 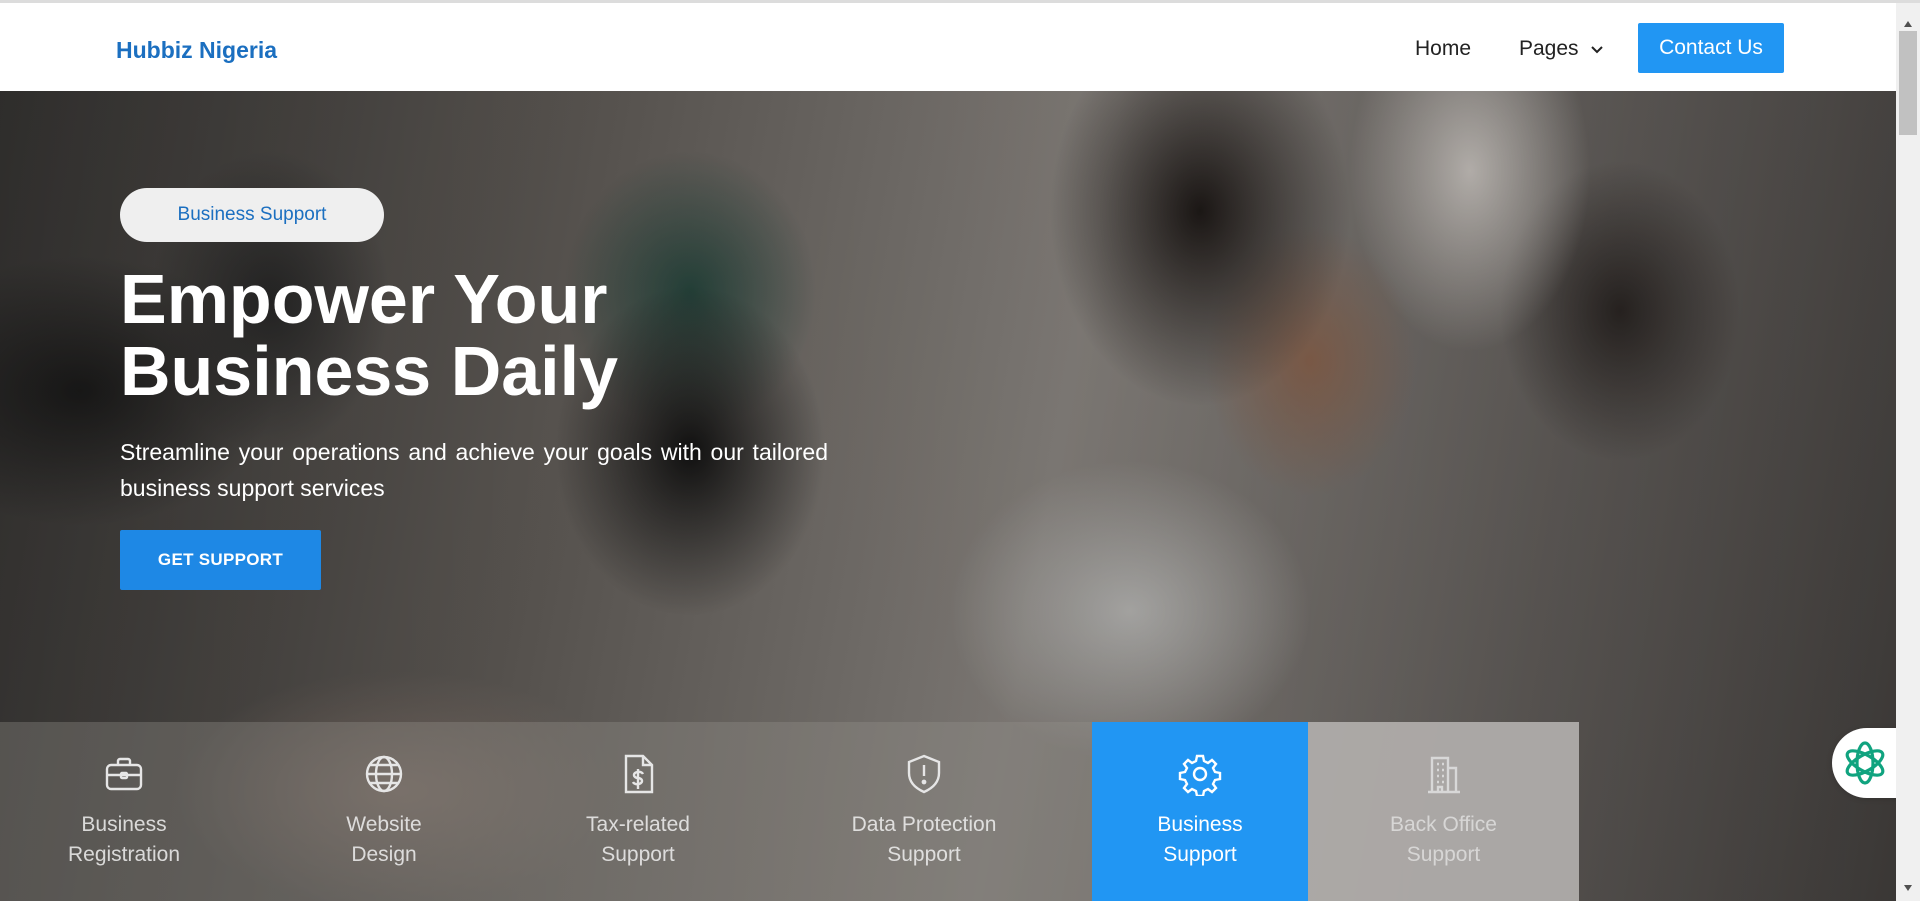 What do you see at coordinates (384, 811) in the screenshot?
I see `service-website-design: Website Design` at bounding box center [384, 811].